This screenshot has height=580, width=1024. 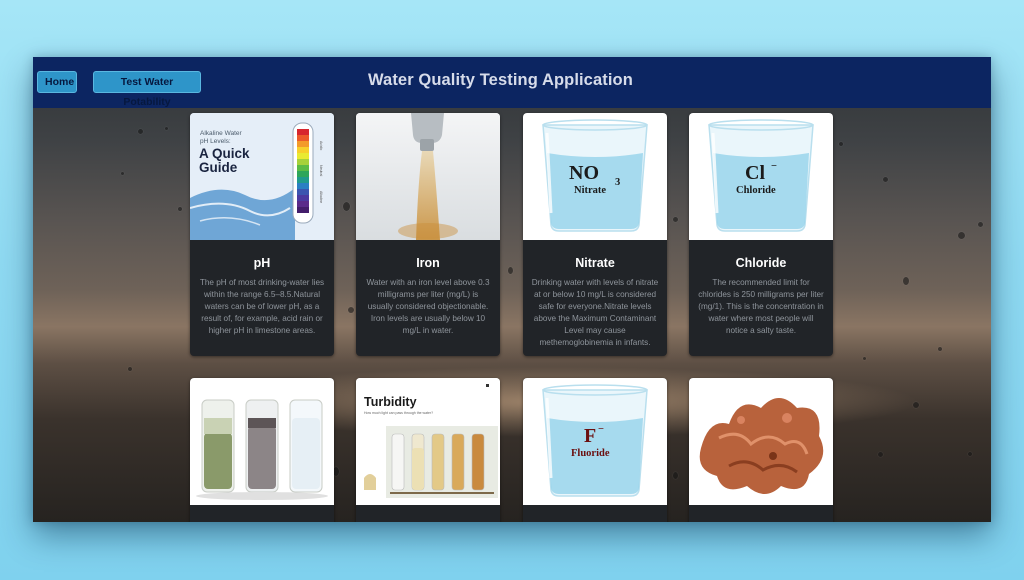 I want to click on test-tubes-icon, so click(x=262, y=449).